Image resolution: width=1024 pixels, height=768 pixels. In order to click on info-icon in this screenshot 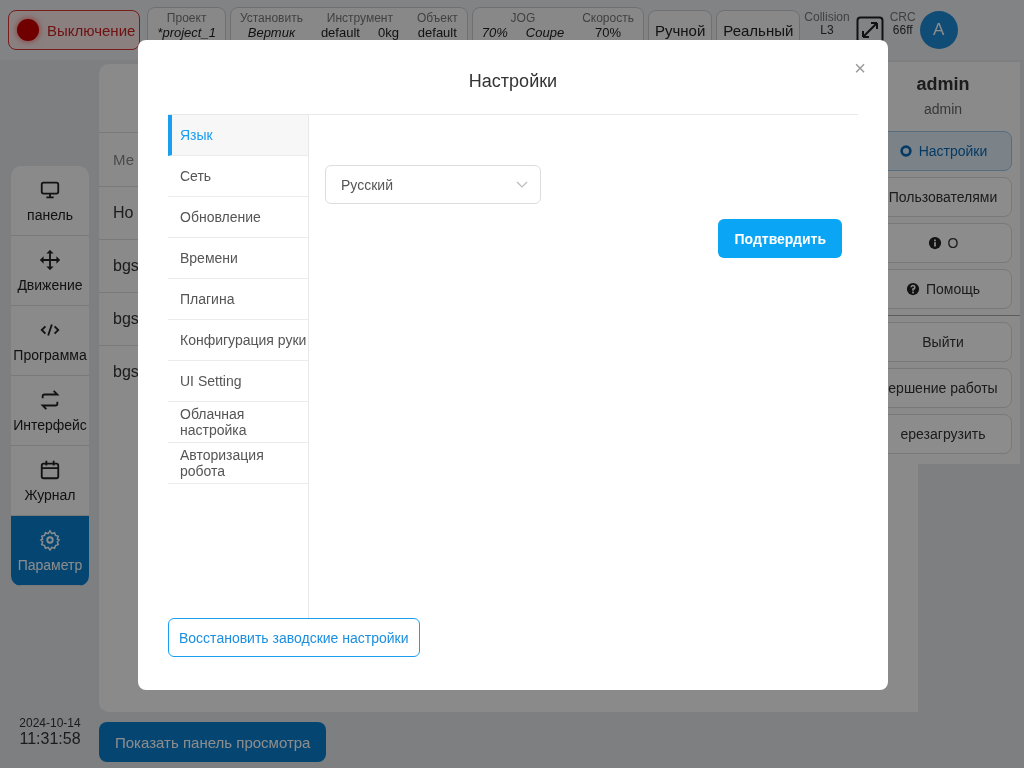, I will do `click(934, 243)`.